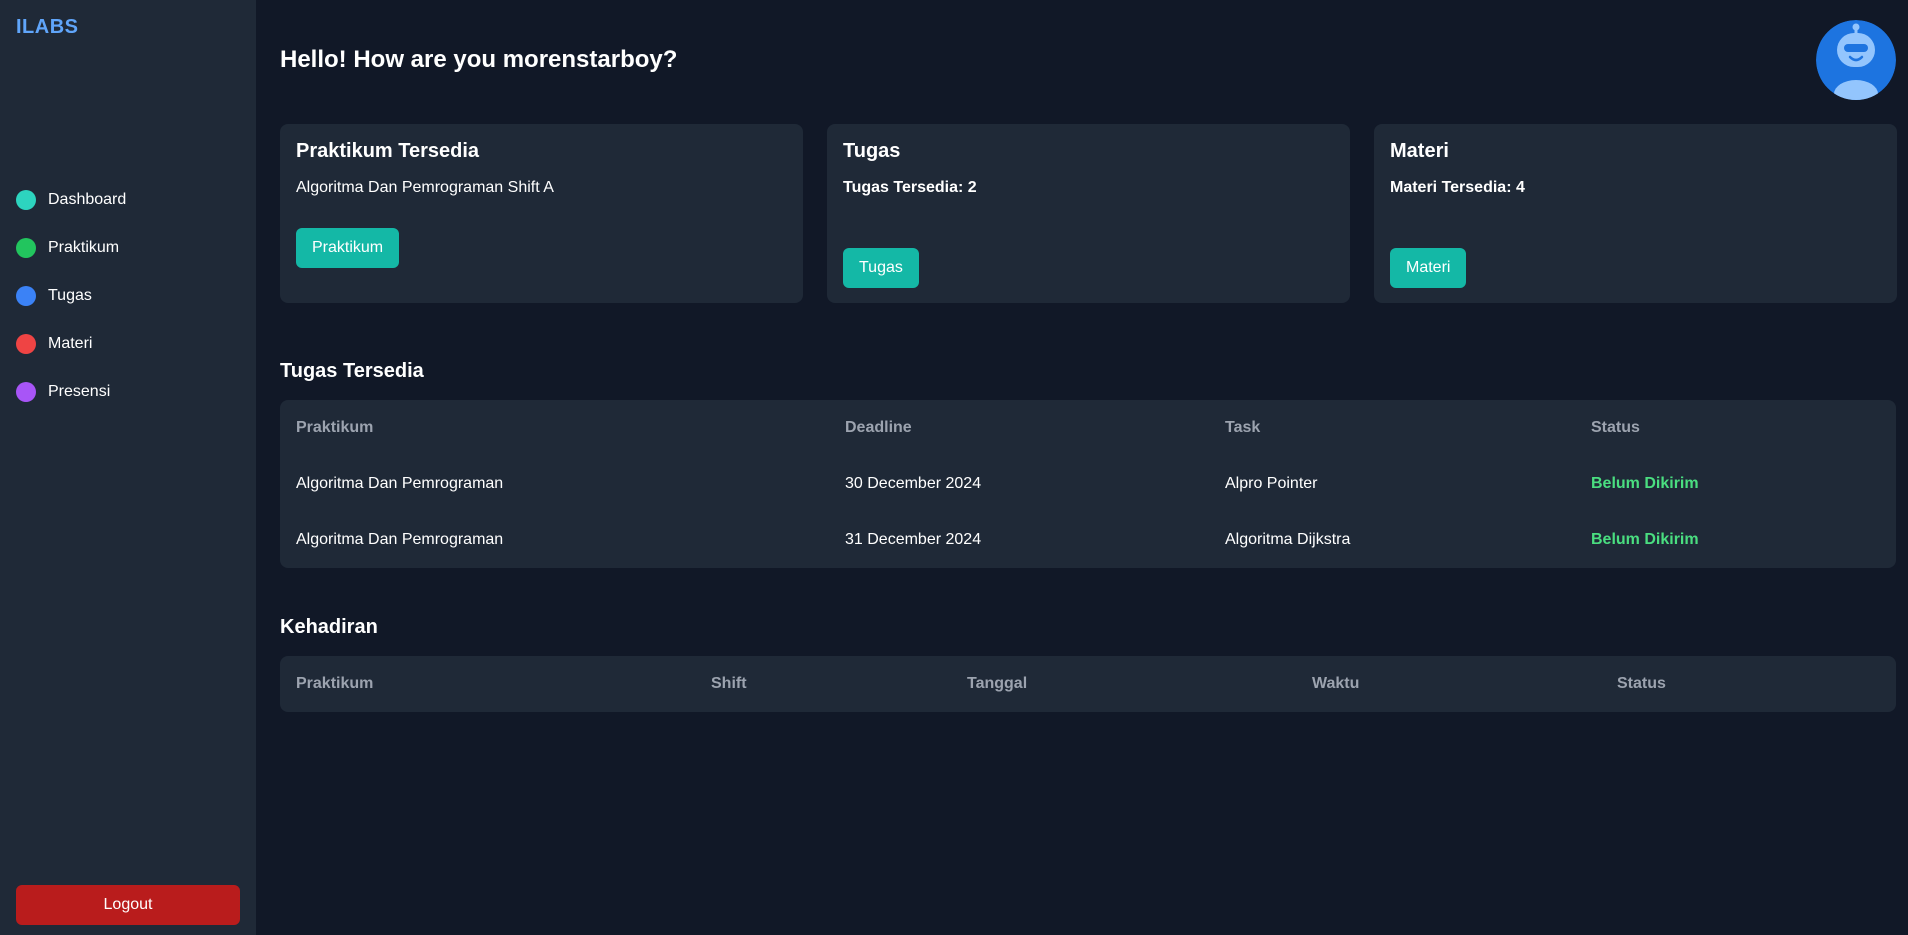 This screenshot has width=1908, height=935. What do you see at coordinates (329, 627) in the screenshot?
I see `kehadiran-title: Kehadiran` at bounding box center [329, 627].